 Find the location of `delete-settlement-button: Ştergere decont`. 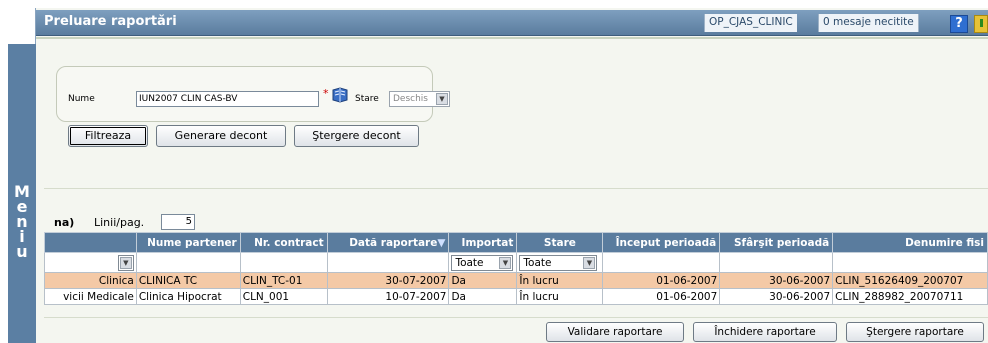

delete-settlement-button: Ştergere decont is located at coordinates (356, 136).